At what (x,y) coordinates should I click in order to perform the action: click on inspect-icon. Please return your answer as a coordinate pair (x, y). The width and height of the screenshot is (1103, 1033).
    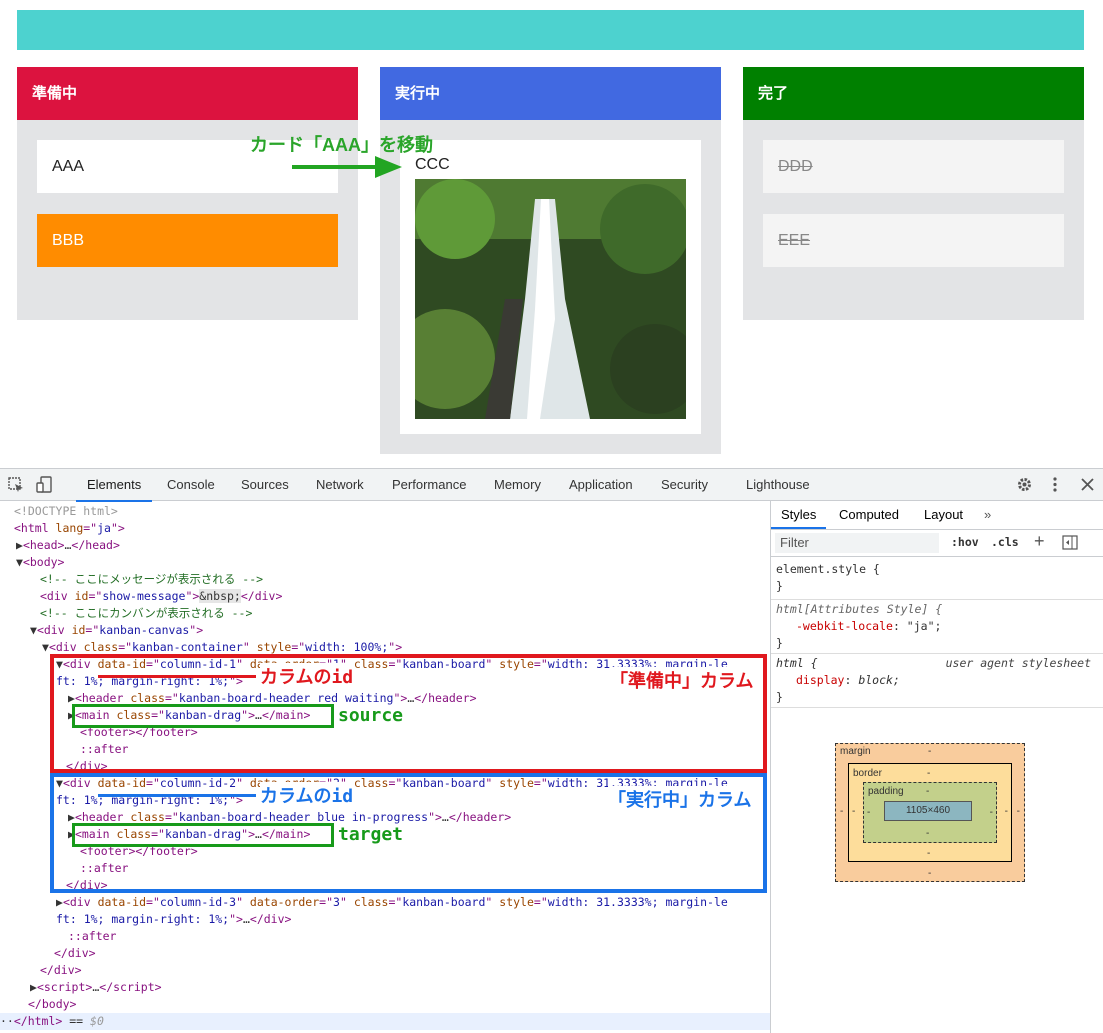
    Looking at the image, I should click on (16, 485).